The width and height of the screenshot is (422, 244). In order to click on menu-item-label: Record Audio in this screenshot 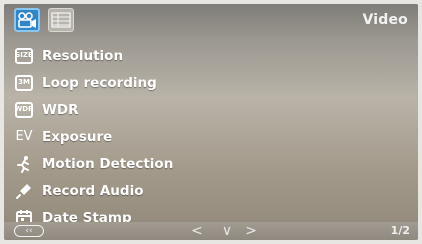, I will do `click(93, 190)`.